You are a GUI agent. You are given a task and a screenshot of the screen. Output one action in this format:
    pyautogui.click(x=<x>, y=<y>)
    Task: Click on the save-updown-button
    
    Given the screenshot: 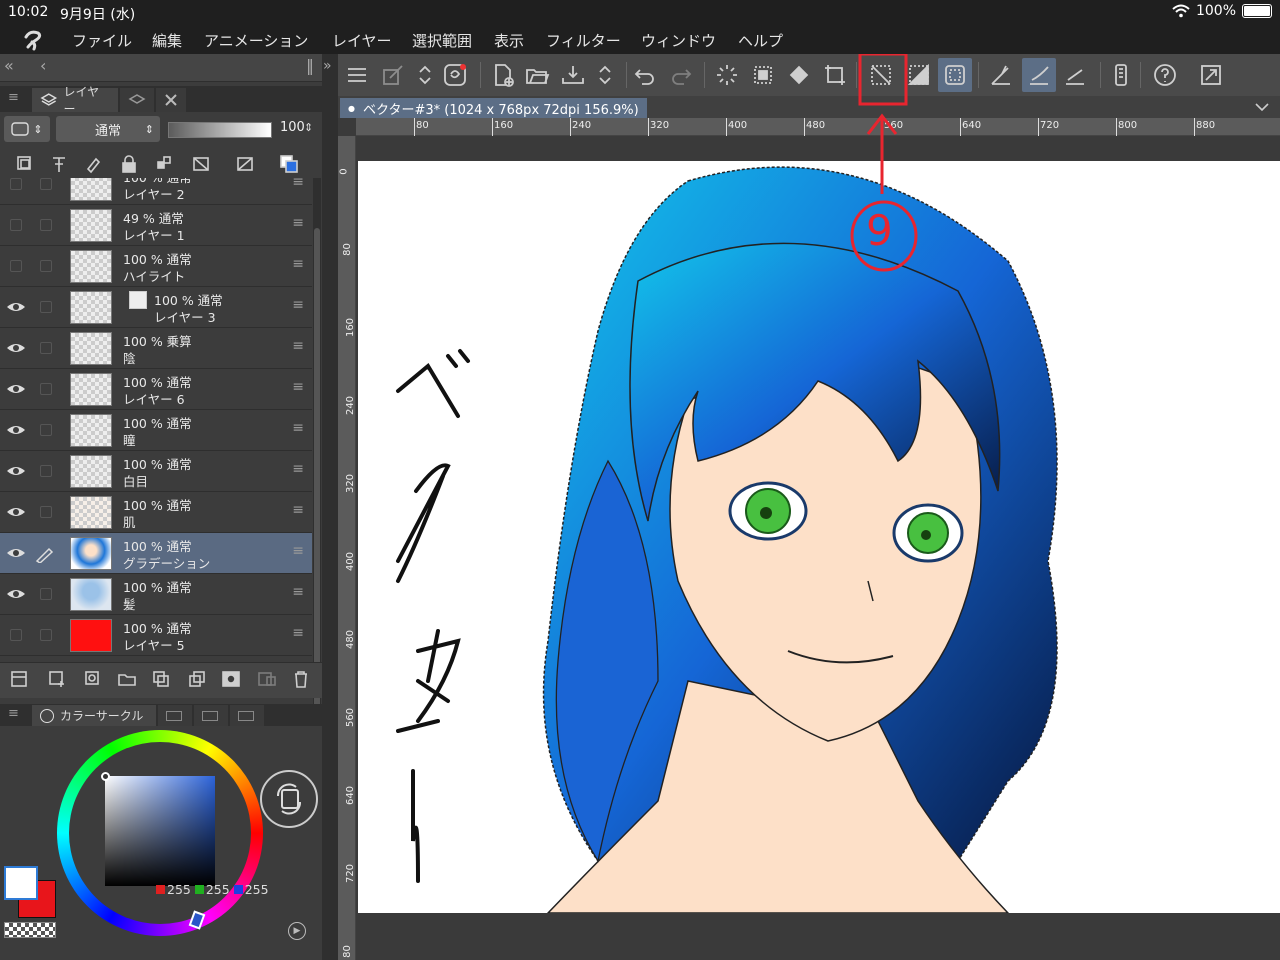 What is the action you would take?
    pyautogui.click(x=605, y=75)
    